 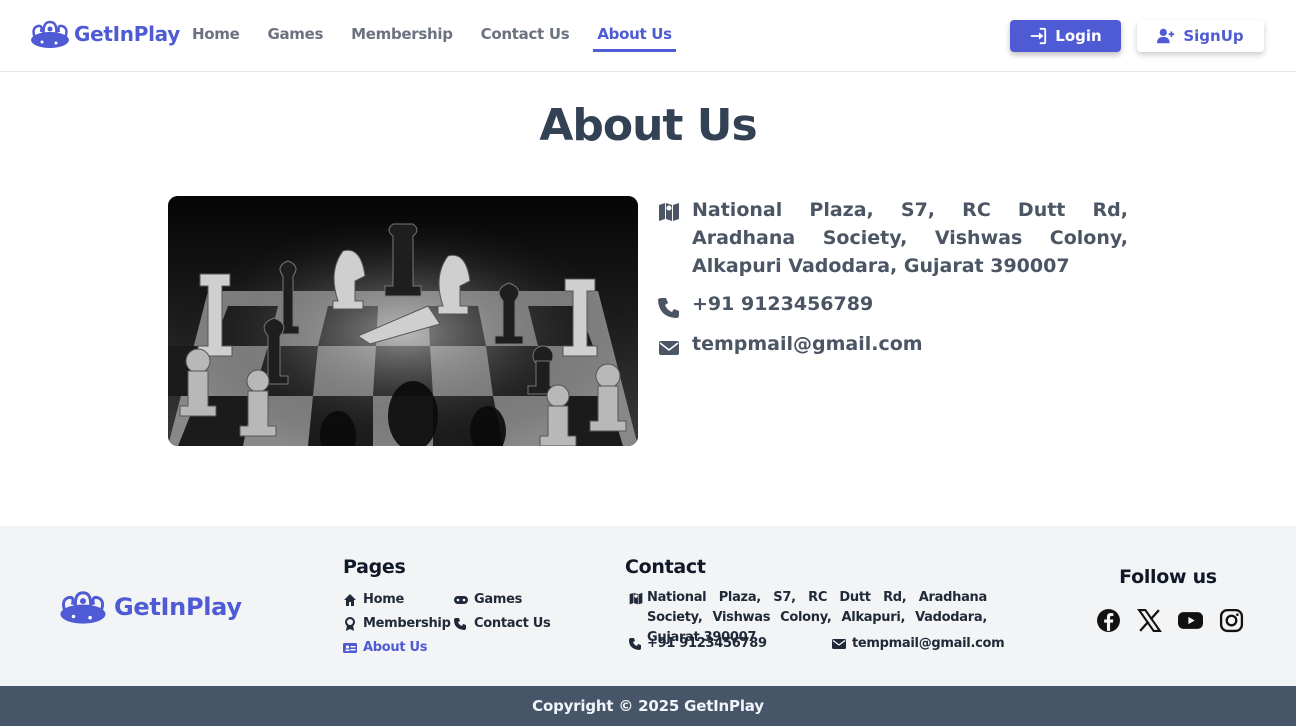 I want to click on user-plus-icon, so click(x=1166, y=36).